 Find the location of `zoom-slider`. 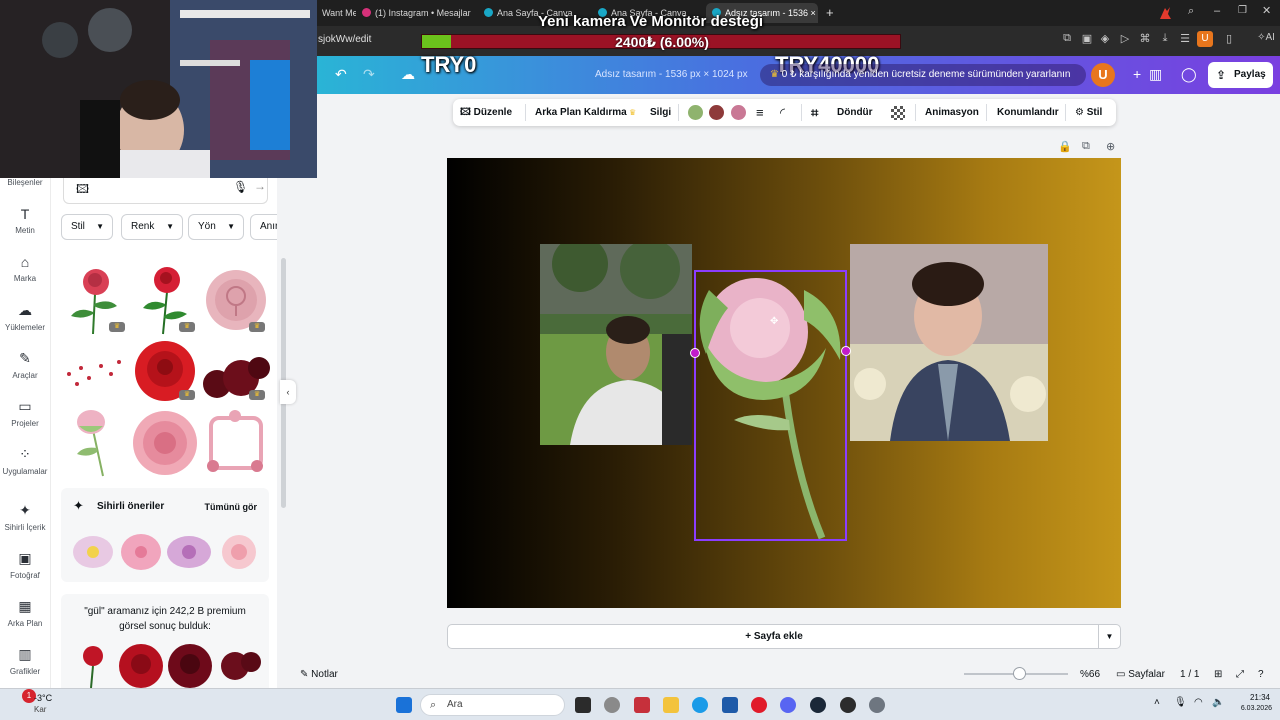

zoom-slider is located at coordinates (1016, 673).